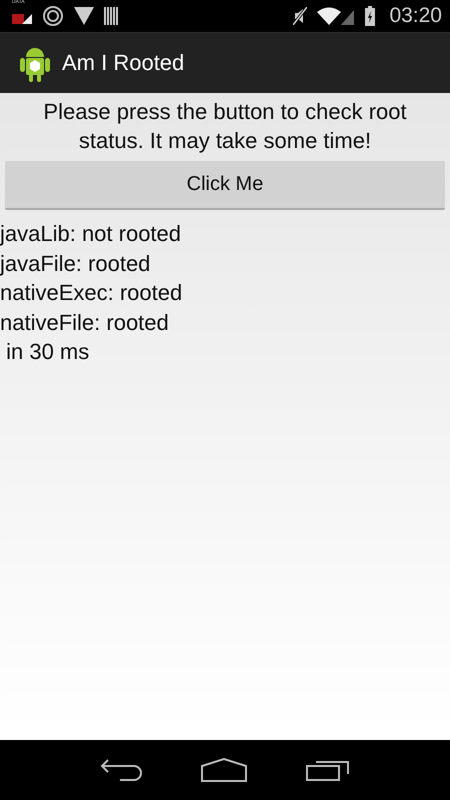  I want to click on home-icon, so click(223, 770).